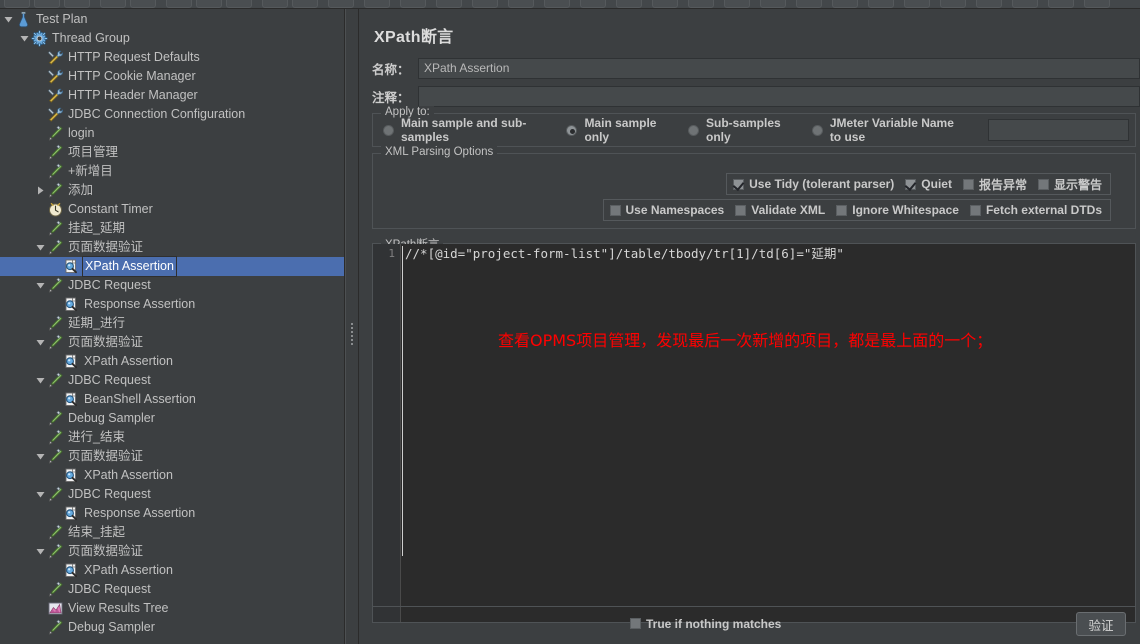 The image size is (1140, 644). What do you see at coordinates (994, 184) in the screenshot?
I see `xml-option-2: 报告异常` at bounding box center [994, 184].